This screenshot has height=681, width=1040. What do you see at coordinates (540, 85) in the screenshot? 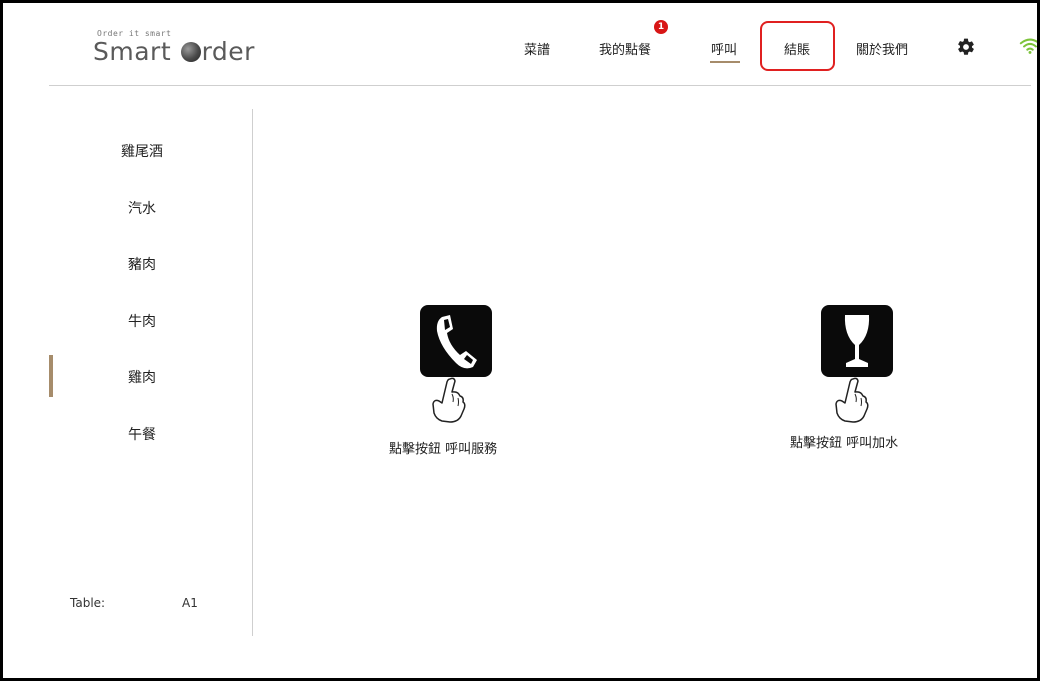
I see `header-divider` at bounding box center [540, 85].